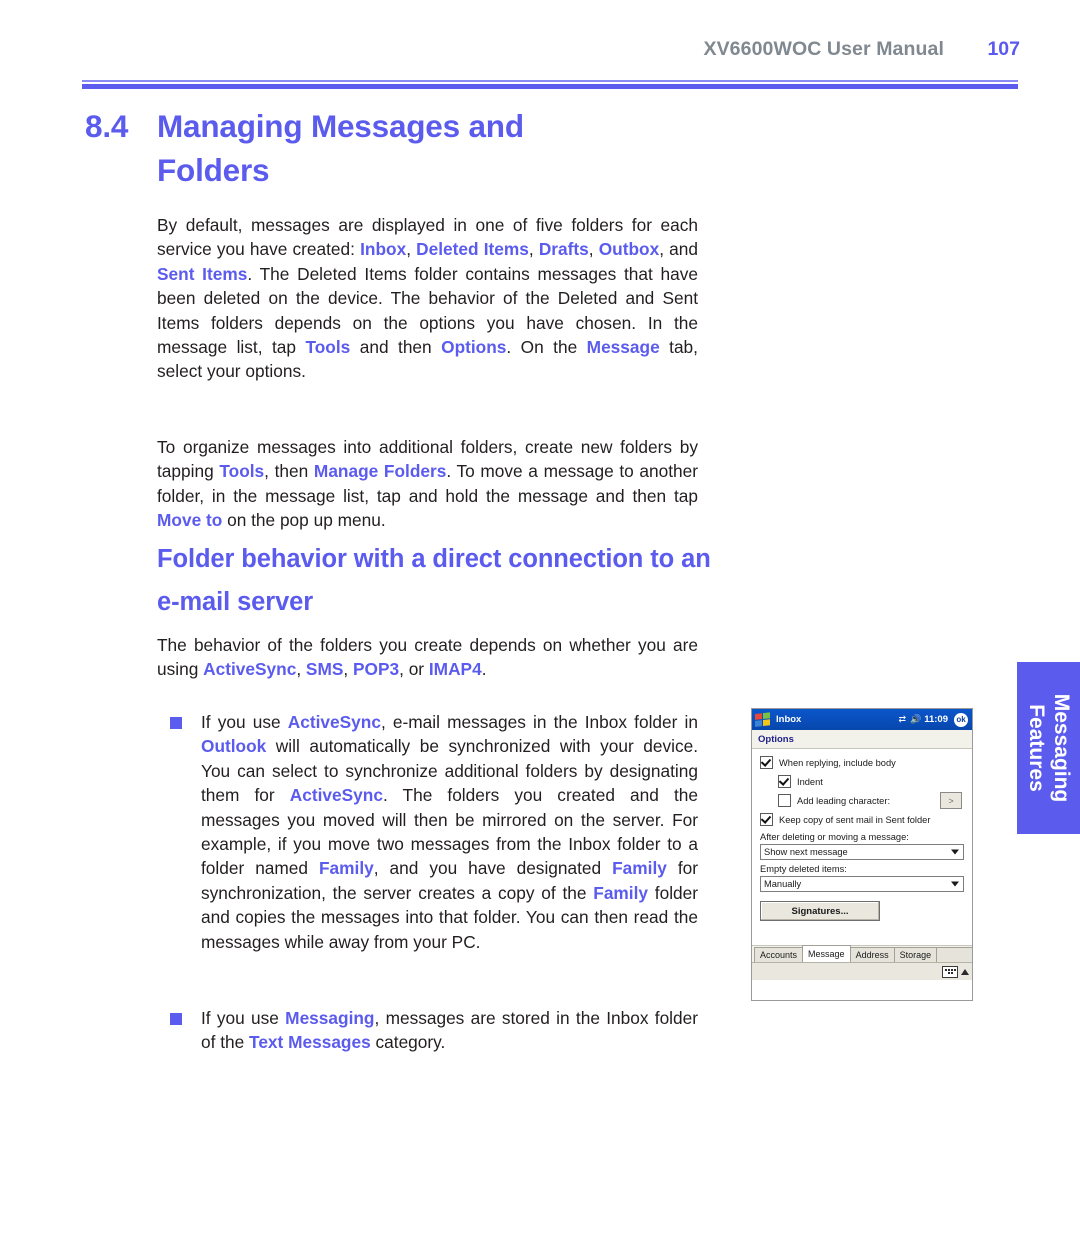 This screenshot has width=1080, height=1259. Describe the element at coordinates (190, 520) in the screenshot. I see `term-move-to: Move to` at that location.